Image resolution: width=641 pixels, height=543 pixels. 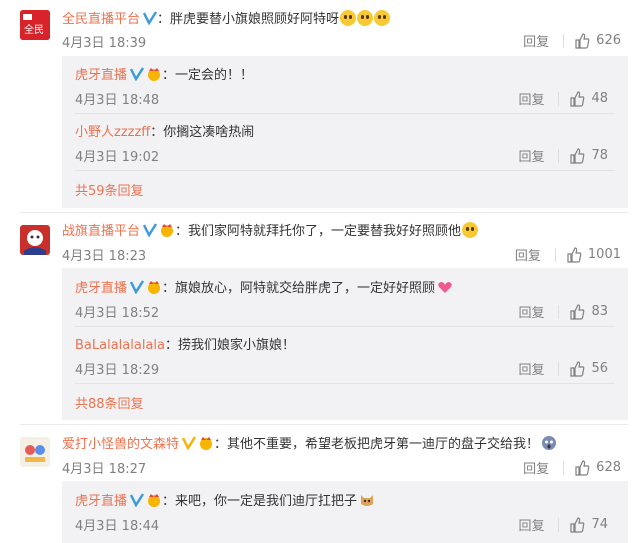 What do you see at coordinates (599, 368) in the screenshot?
I see `like-count: 56` at bounding box center [599, 368].